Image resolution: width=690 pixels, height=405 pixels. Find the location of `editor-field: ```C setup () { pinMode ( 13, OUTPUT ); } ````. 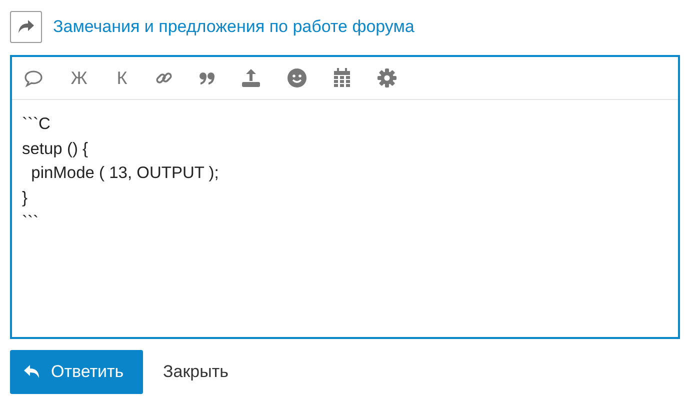

editor-field: ```C setup () { pinMode ( 13, OUTPUT ); } ``` is located at coordinates (115, 167).